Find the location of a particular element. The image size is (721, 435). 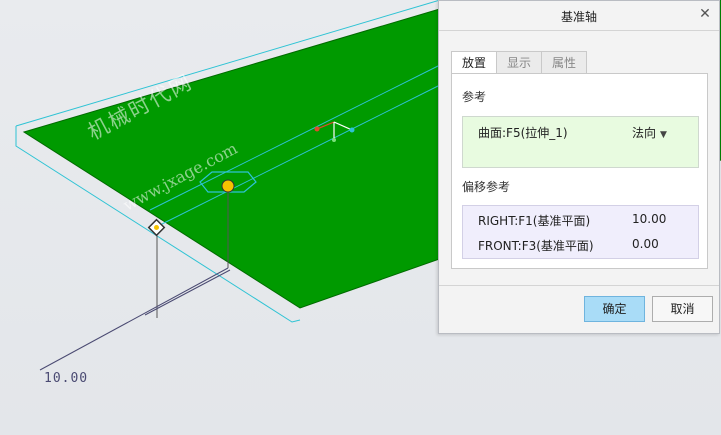

offset-row: FRONT:F3(基准平面) 0.00 is located at coordinates (588, 247).